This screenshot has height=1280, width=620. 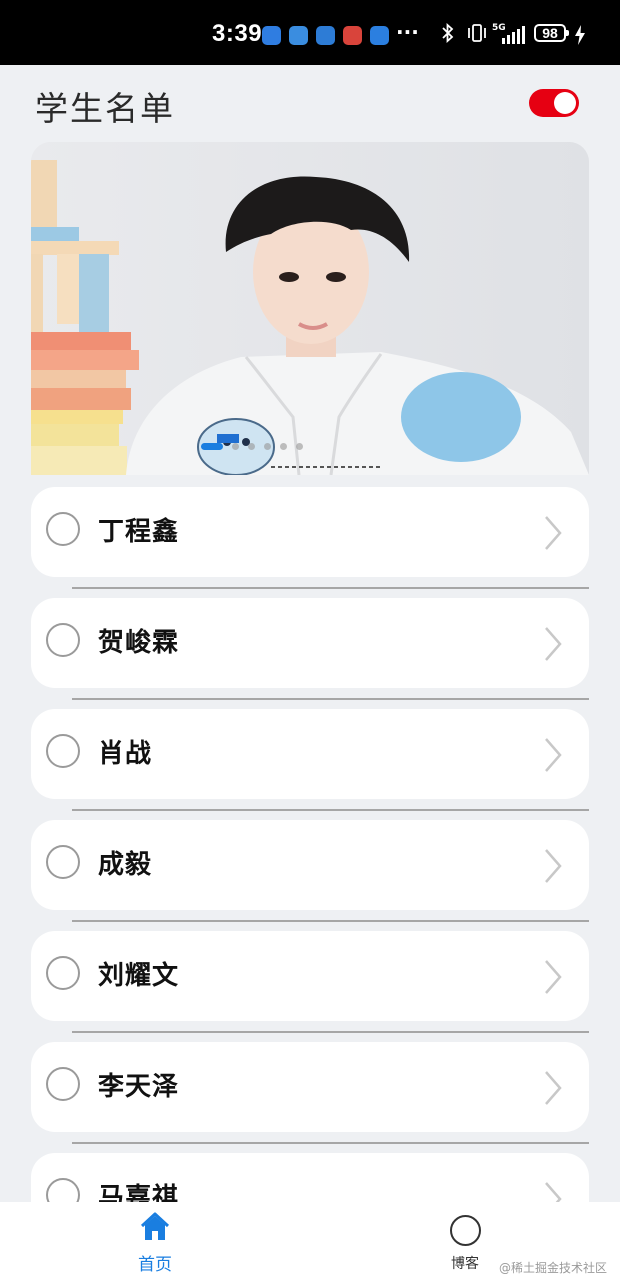 I want to click on watermark: @稀土掘金技术社区, so click(x=553, y=1268).